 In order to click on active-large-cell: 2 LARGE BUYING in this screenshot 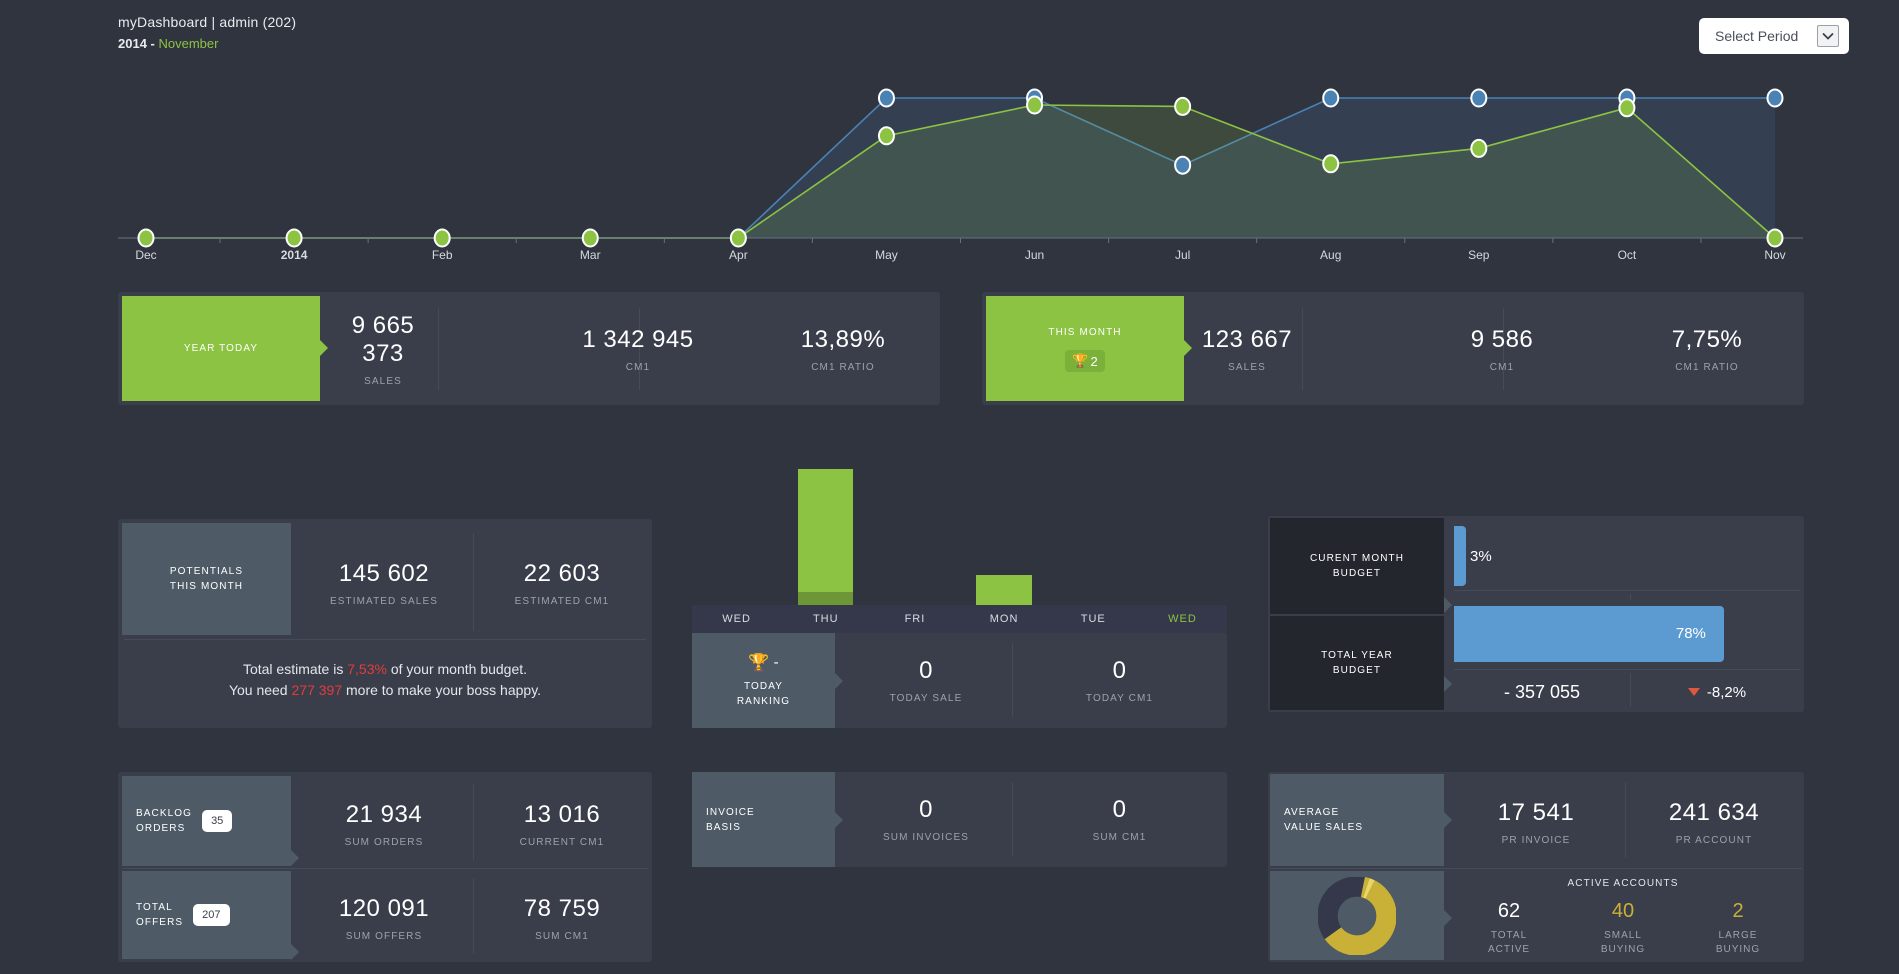, I will do `click(1738, 928)`.